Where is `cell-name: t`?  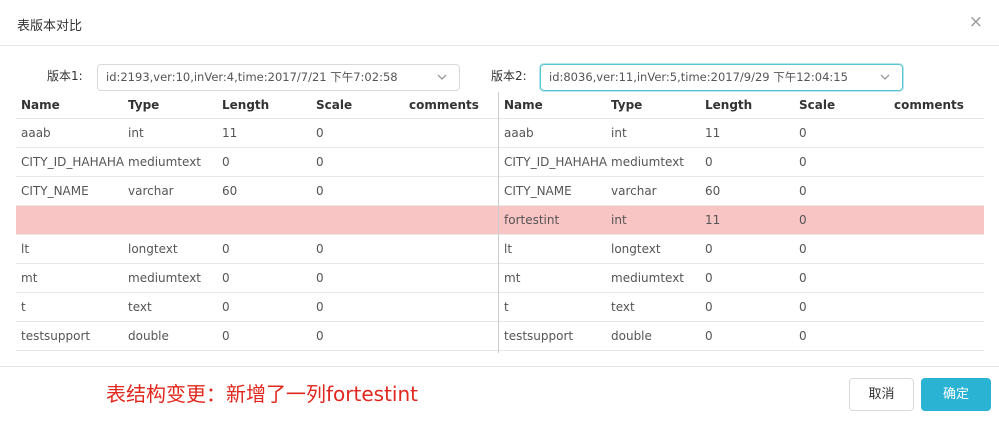
cell-name: t is located at coordinates (506, 307).